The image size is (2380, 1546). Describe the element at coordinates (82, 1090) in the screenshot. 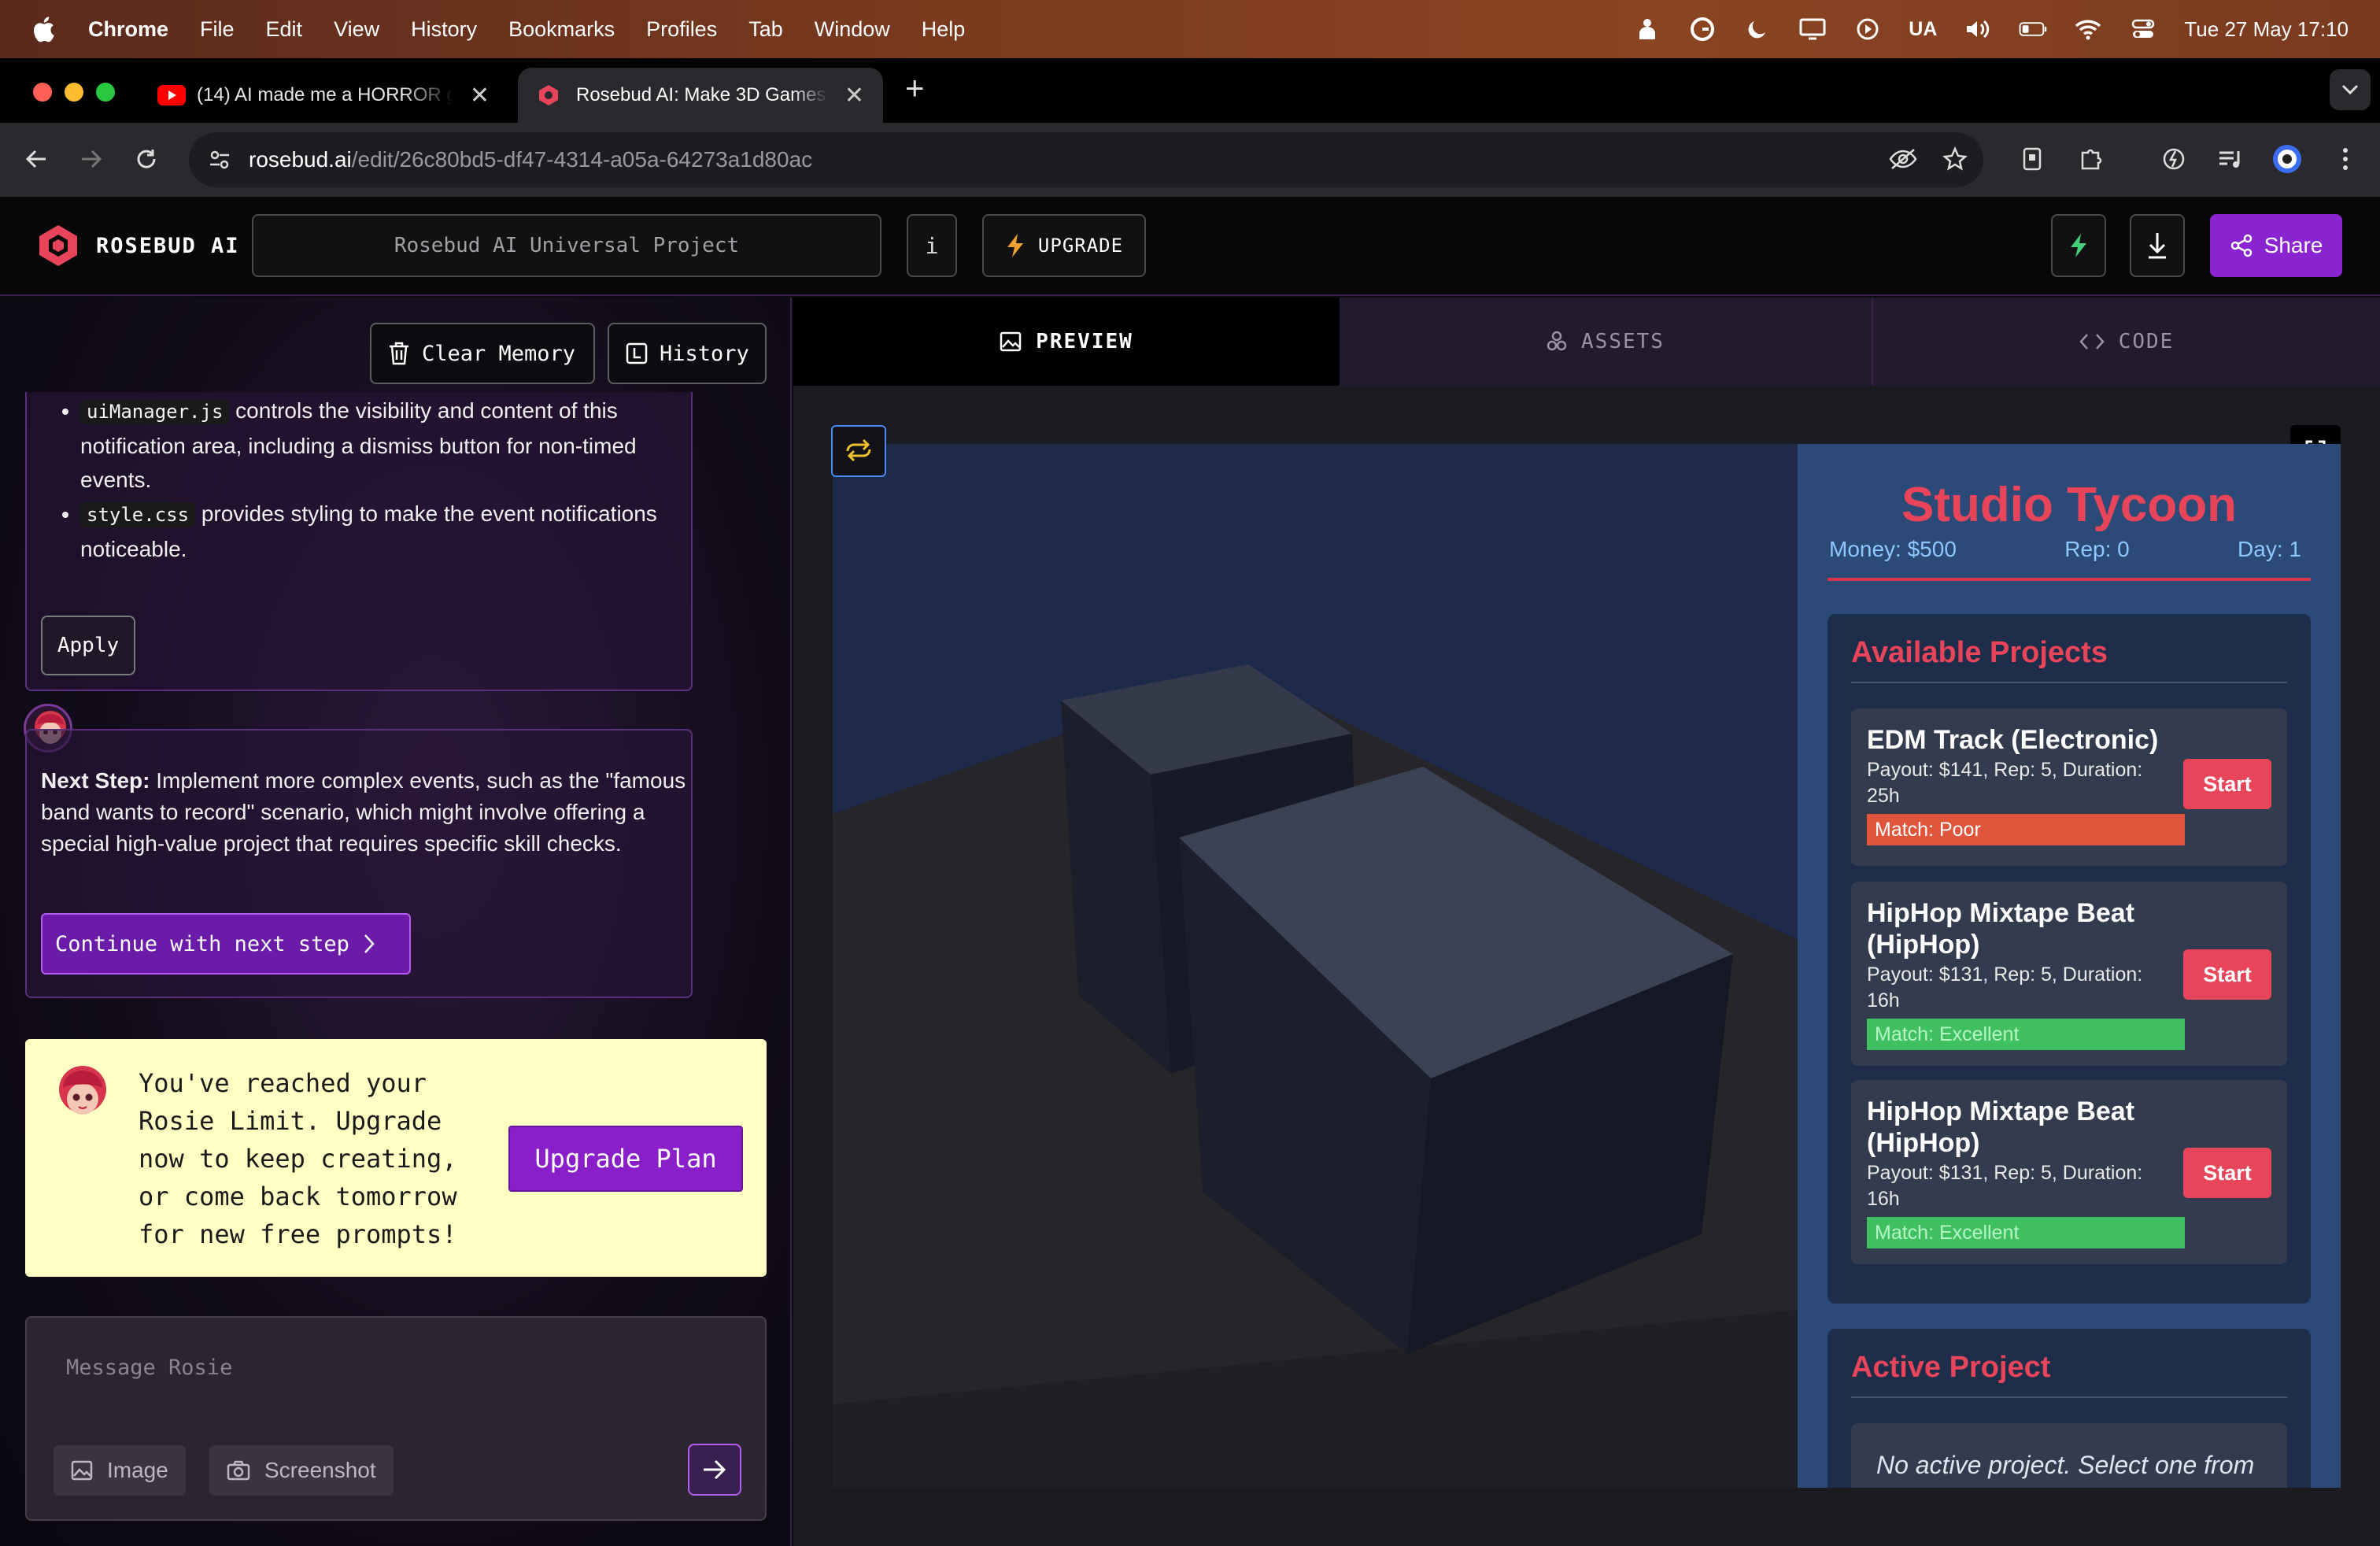

I see `rosie-avatar` at that location.